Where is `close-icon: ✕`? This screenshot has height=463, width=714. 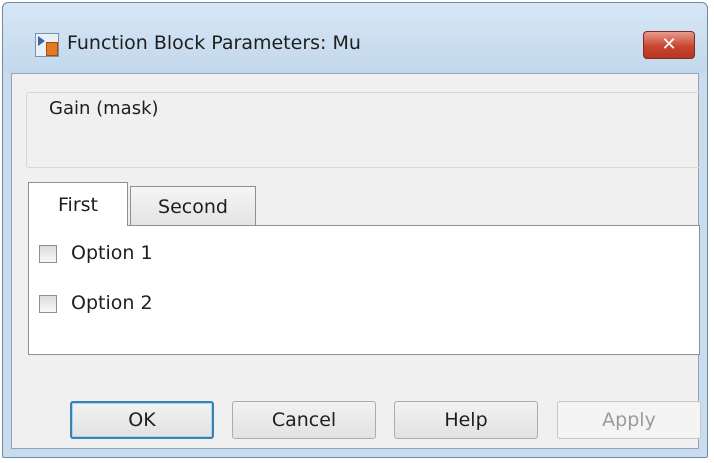
close-icon: ✕ is located at coordinates (669, 45).